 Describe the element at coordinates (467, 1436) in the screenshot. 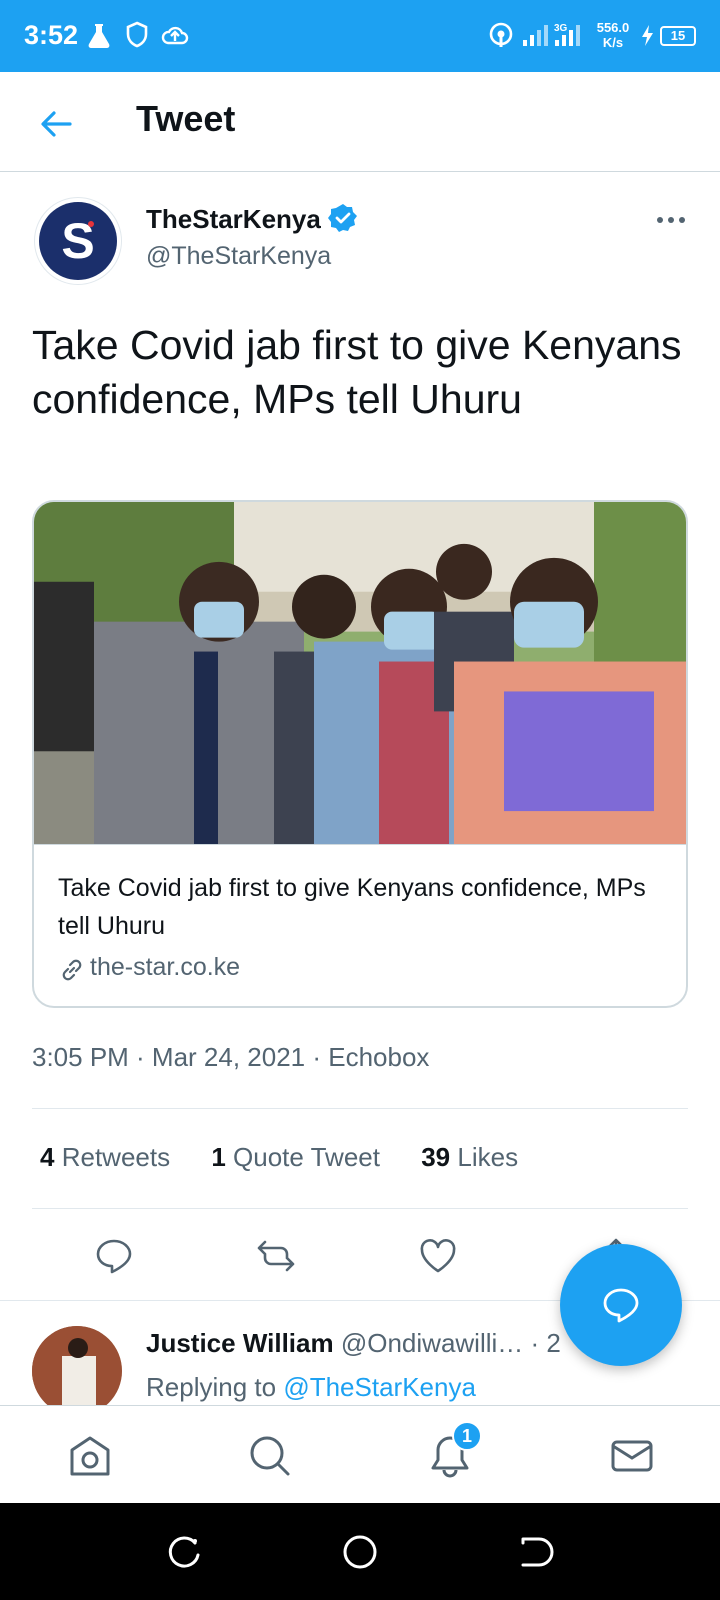

I see `notification-badge: 1` at that location.